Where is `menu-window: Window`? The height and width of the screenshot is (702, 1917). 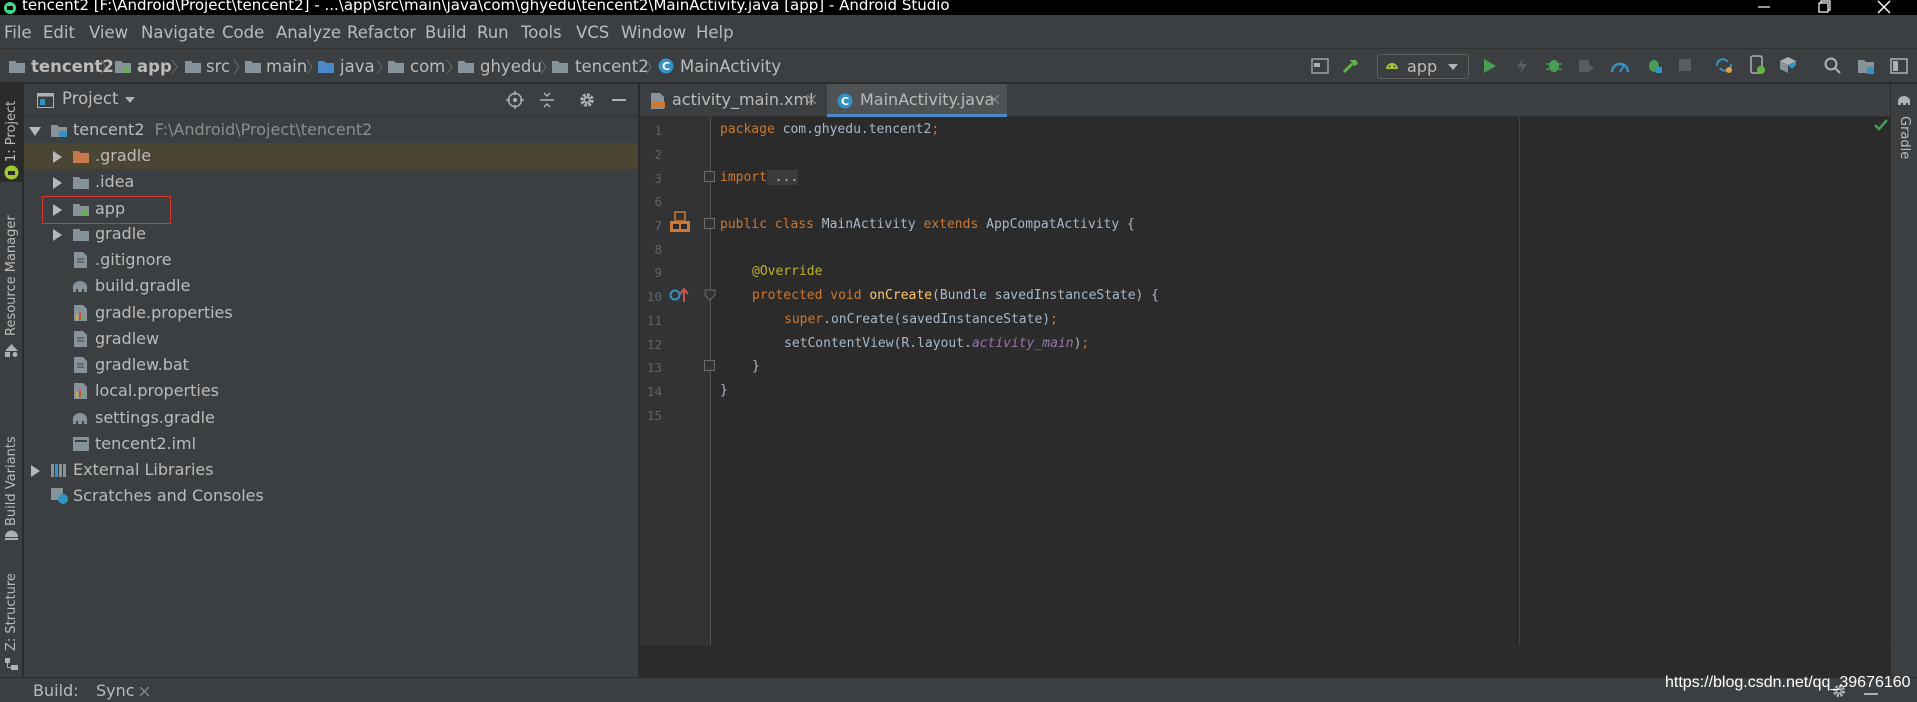
menu-window: Window is located at coordinates (653, 32).